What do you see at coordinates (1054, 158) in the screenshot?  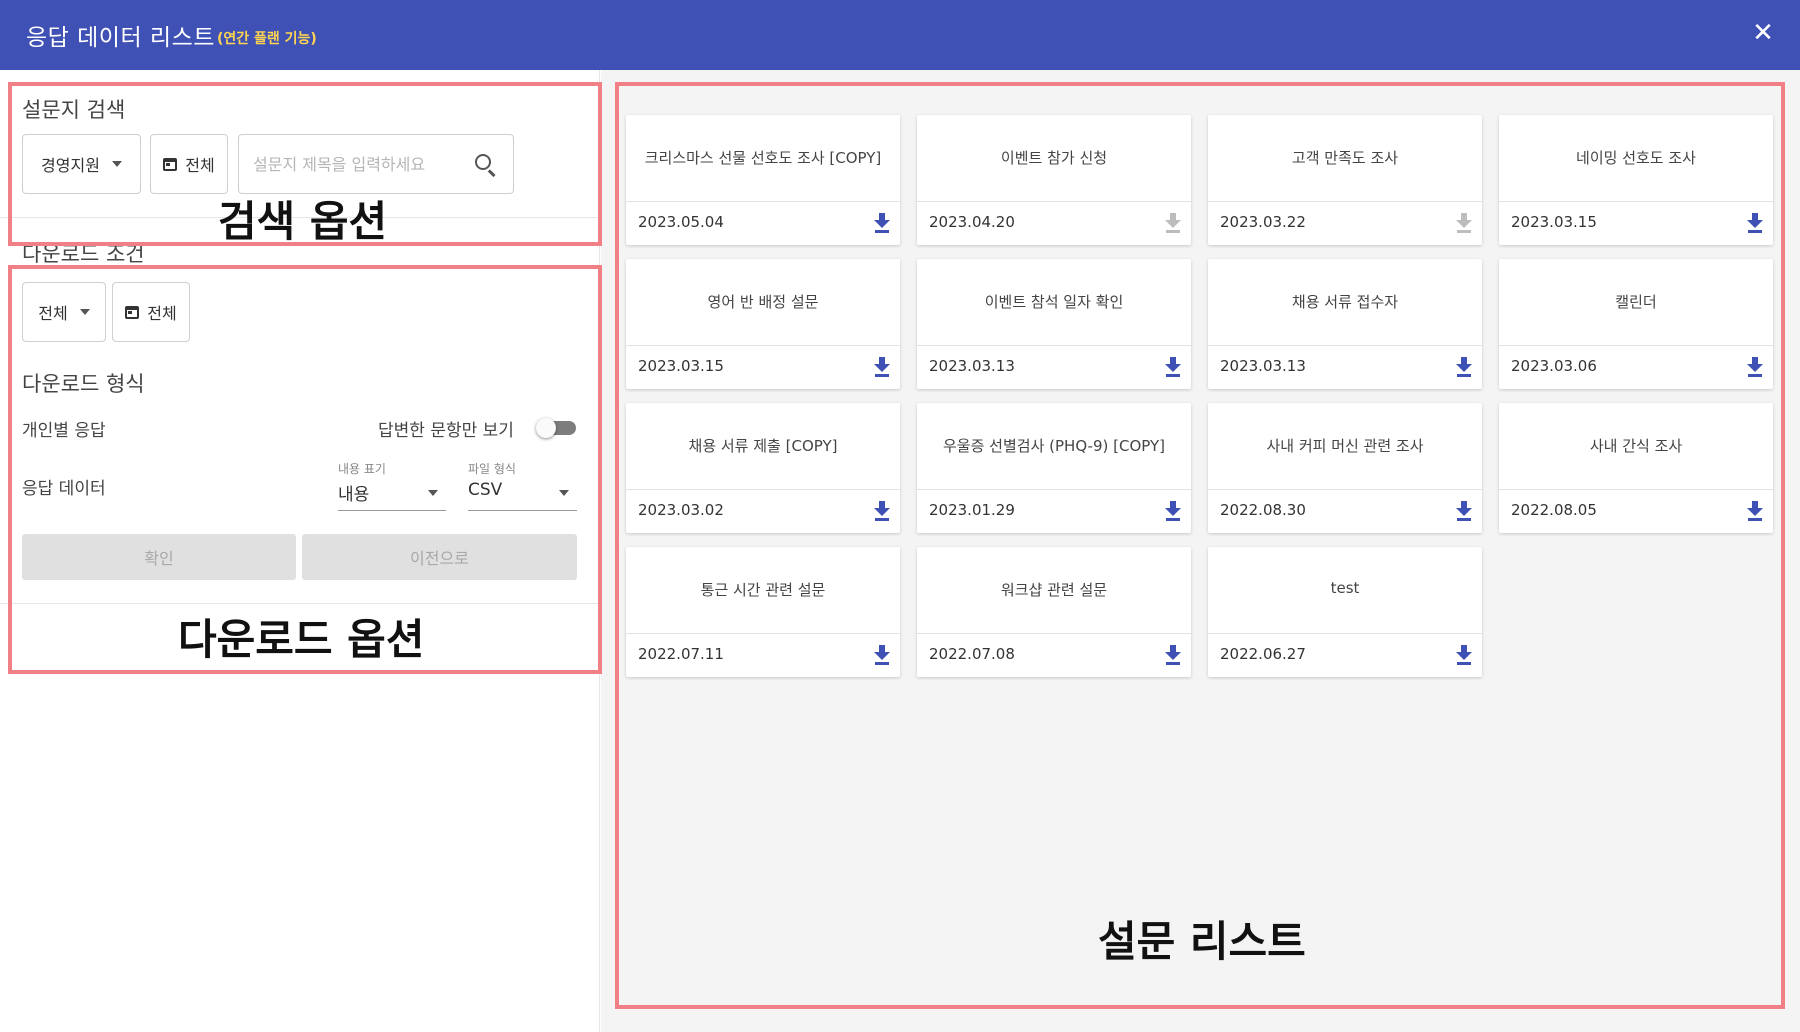 I see `survey-title: 이벤트 참가 신청` at bounding box center [1054, 158].